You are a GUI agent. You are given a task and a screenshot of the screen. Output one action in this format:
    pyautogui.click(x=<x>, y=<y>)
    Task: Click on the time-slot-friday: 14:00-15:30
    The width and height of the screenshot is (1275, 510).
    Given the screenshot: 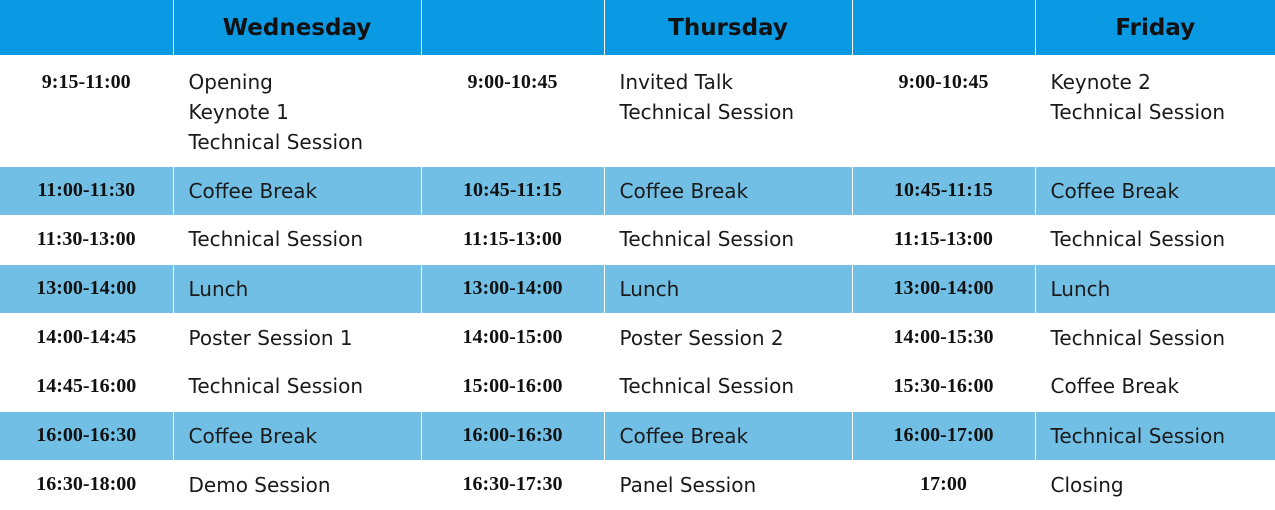 What is the action you would take?
    pyautogui.click(x=943, y=337)
    